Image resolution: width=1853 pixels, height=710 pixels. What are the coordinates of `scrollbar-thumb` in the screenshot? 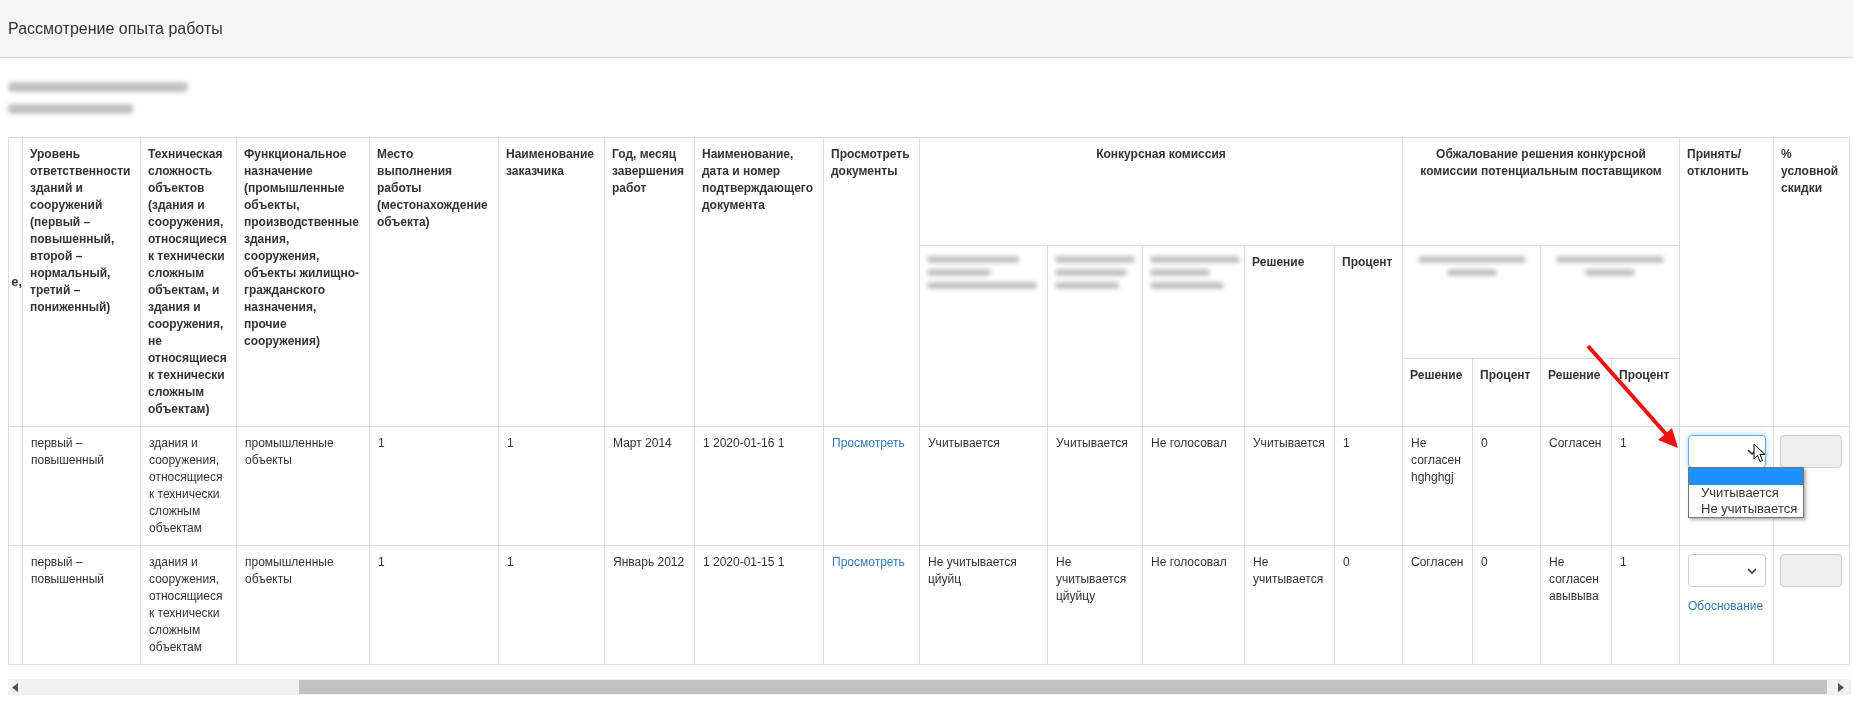 It's located at (1063, 687).